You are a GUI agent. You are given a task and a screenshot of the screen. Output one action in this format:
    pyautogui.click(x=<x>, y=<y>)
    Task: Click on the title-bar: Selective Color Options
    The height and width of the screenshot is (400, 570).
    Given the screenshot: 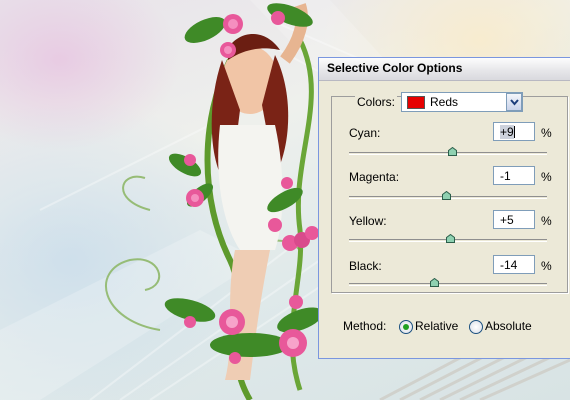 What is the action you would take?
    pyautogui.click(x=444, y=69)
    